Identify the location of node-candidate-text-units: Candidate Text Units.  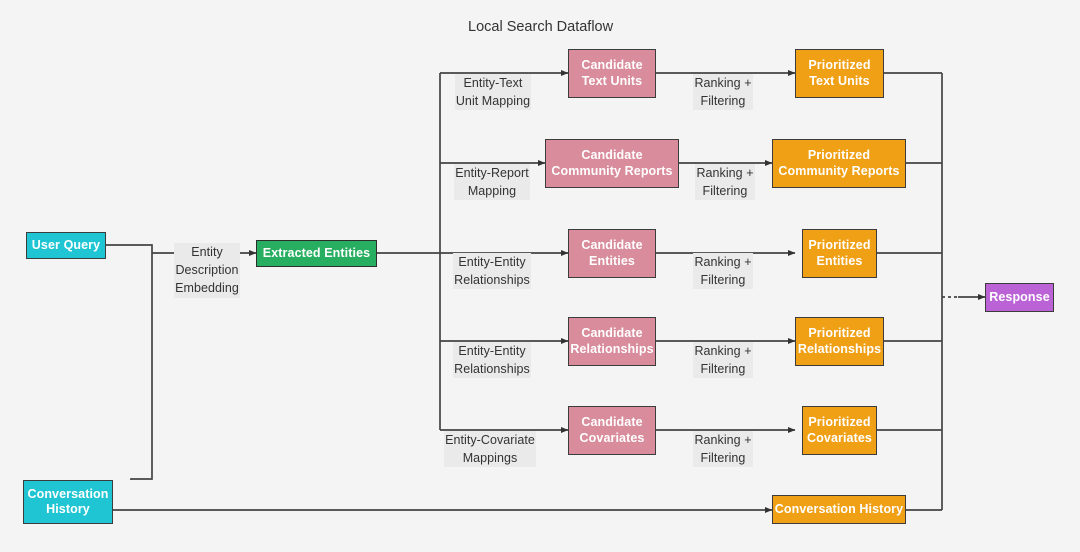
(612, 73).